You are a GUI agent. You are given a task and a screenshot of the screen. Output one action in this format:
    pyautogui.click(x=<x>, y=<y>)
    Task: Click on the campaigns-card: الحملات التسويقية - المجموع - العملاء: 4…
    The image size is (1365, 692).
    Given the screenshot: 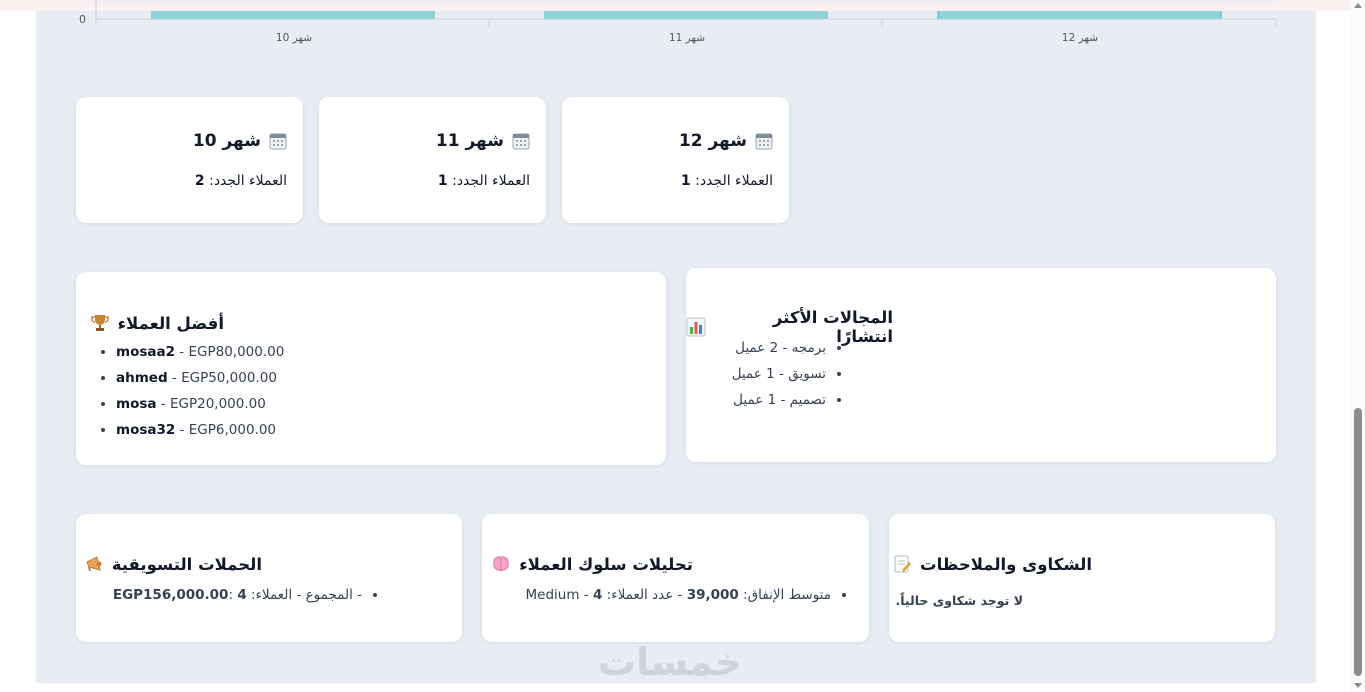 What is the action you would take?
    pyautogui.click(x=269, y=578)
    